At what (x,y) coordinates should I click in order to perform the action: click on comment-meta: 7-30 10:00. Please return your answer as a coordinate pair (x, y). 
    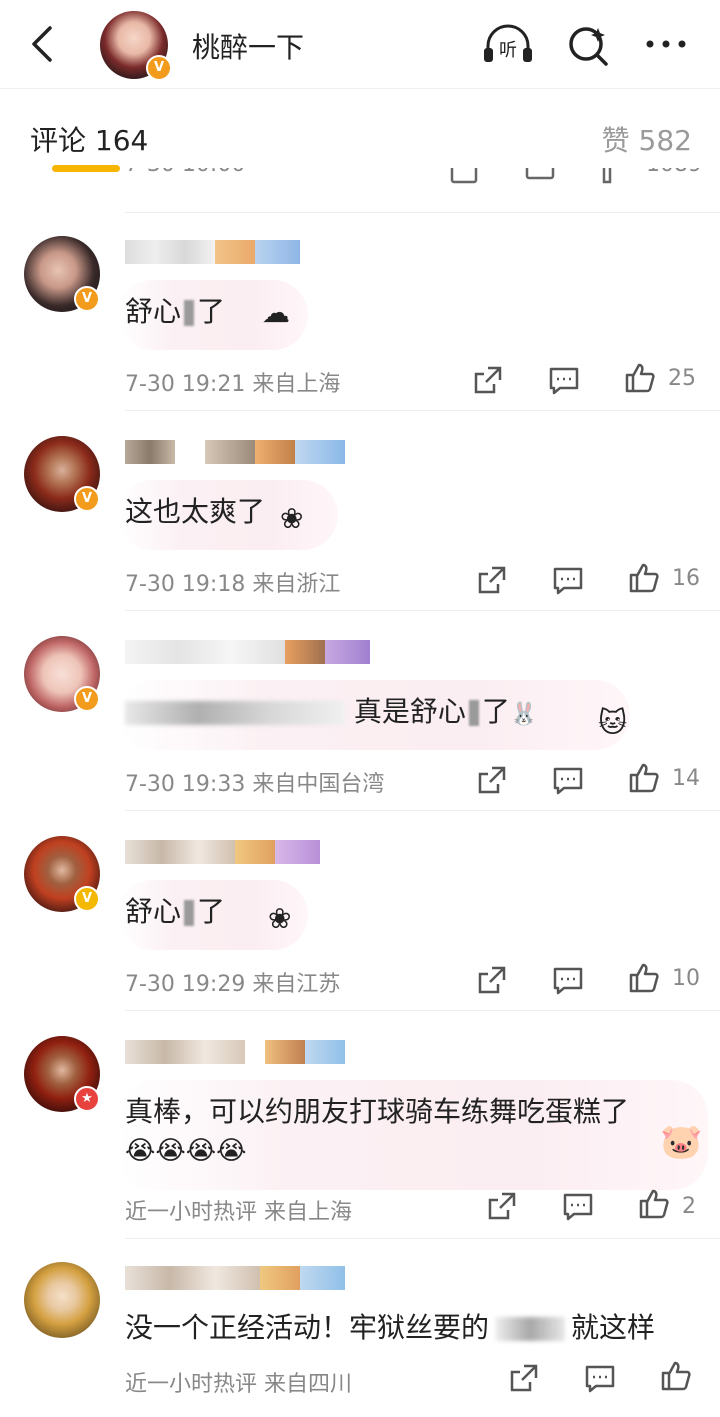
    Looking at the image, I should click on (185, 172).